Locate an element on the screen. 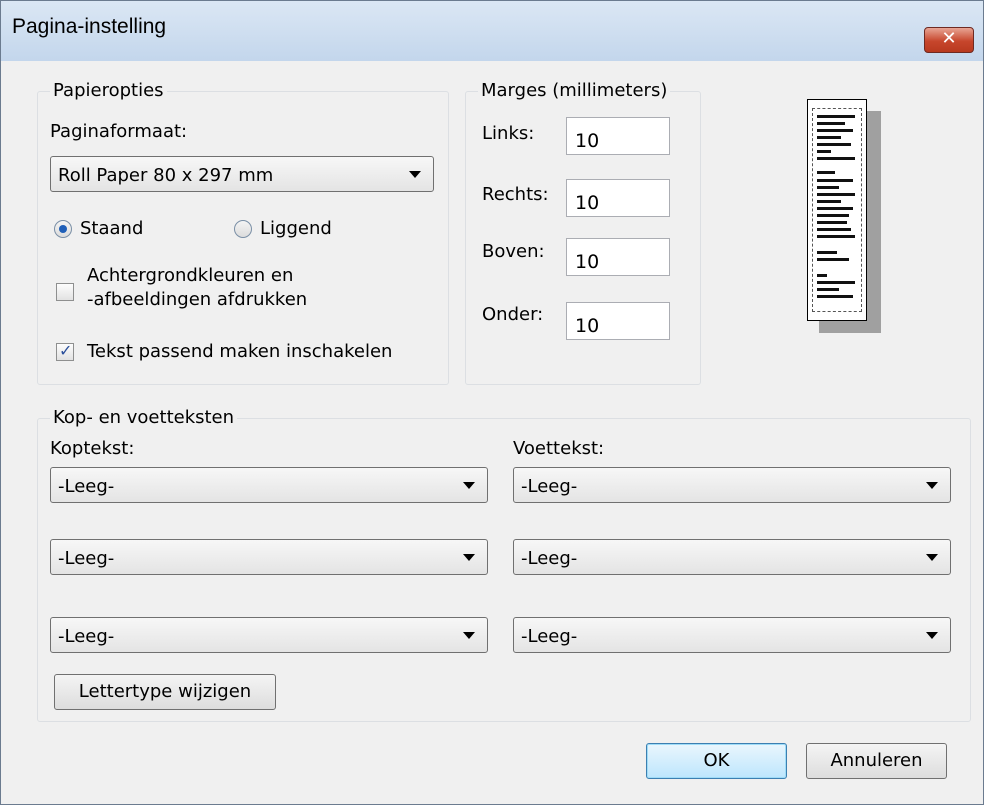  close-button: ✕ is located at coordinates (949, 40).